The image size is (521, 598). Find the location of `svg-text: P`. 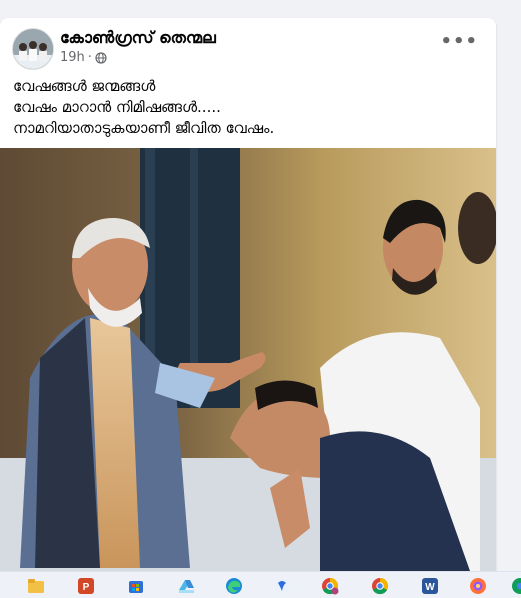

svg-text: P is located at coordinates (86, 587).